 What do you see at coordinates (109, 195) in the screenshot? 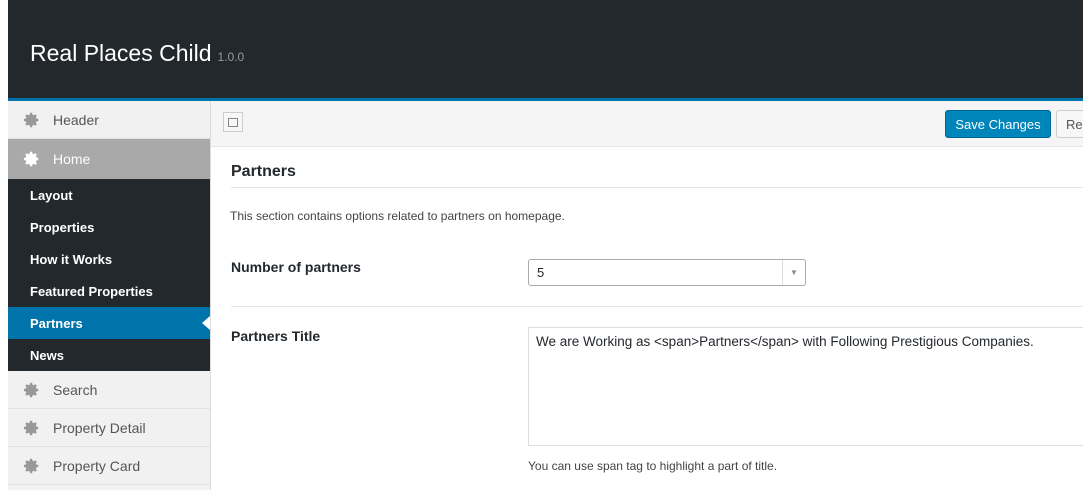
I see `sidebar-item-layout: Layout` at bounding box center [109, 195].